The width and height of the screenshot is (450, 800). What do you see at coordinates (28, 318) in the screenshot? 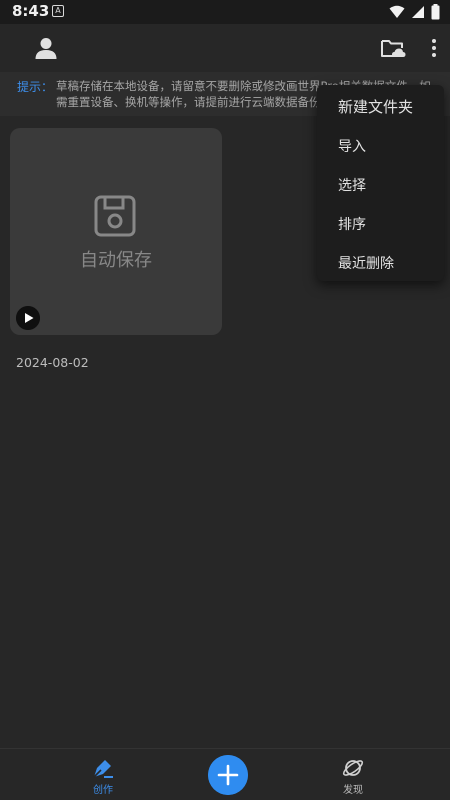
I see `play-icon` at bounding box center [28, 318].